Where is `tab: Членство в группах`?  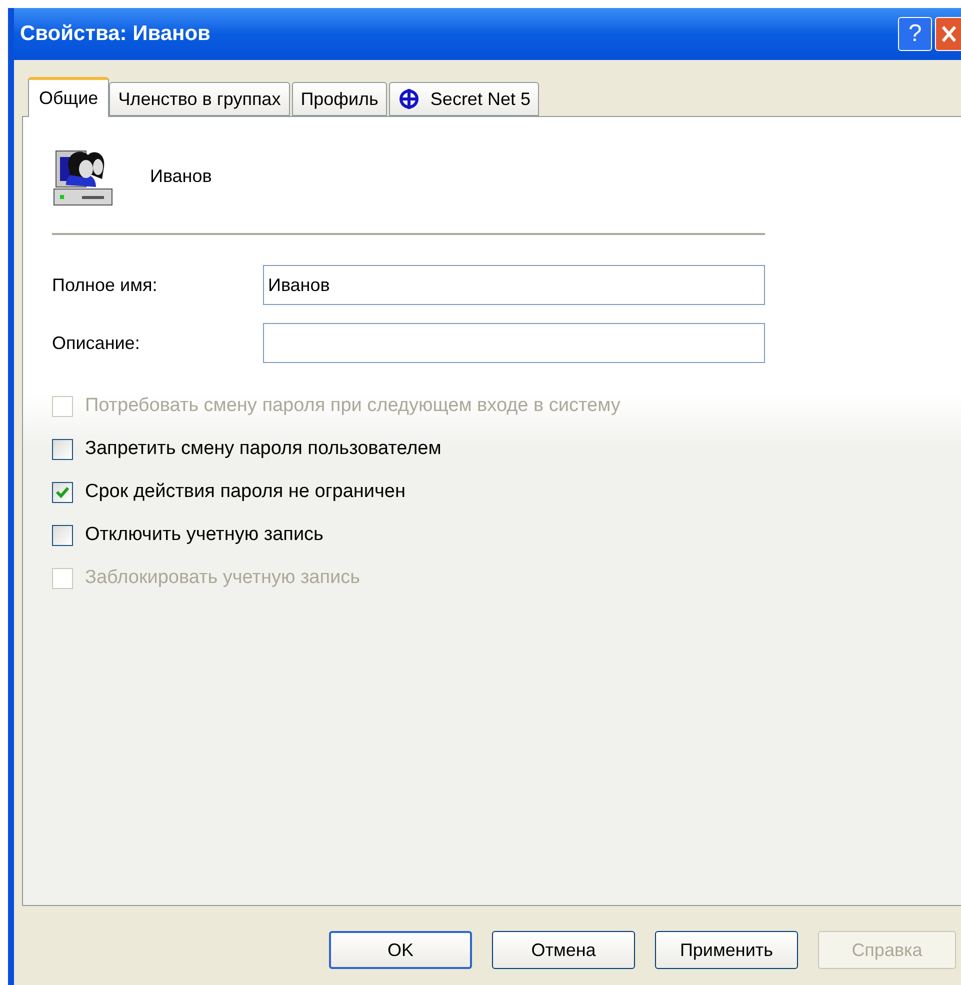 tab: Членство в группах is located at coordinates (199, 99).